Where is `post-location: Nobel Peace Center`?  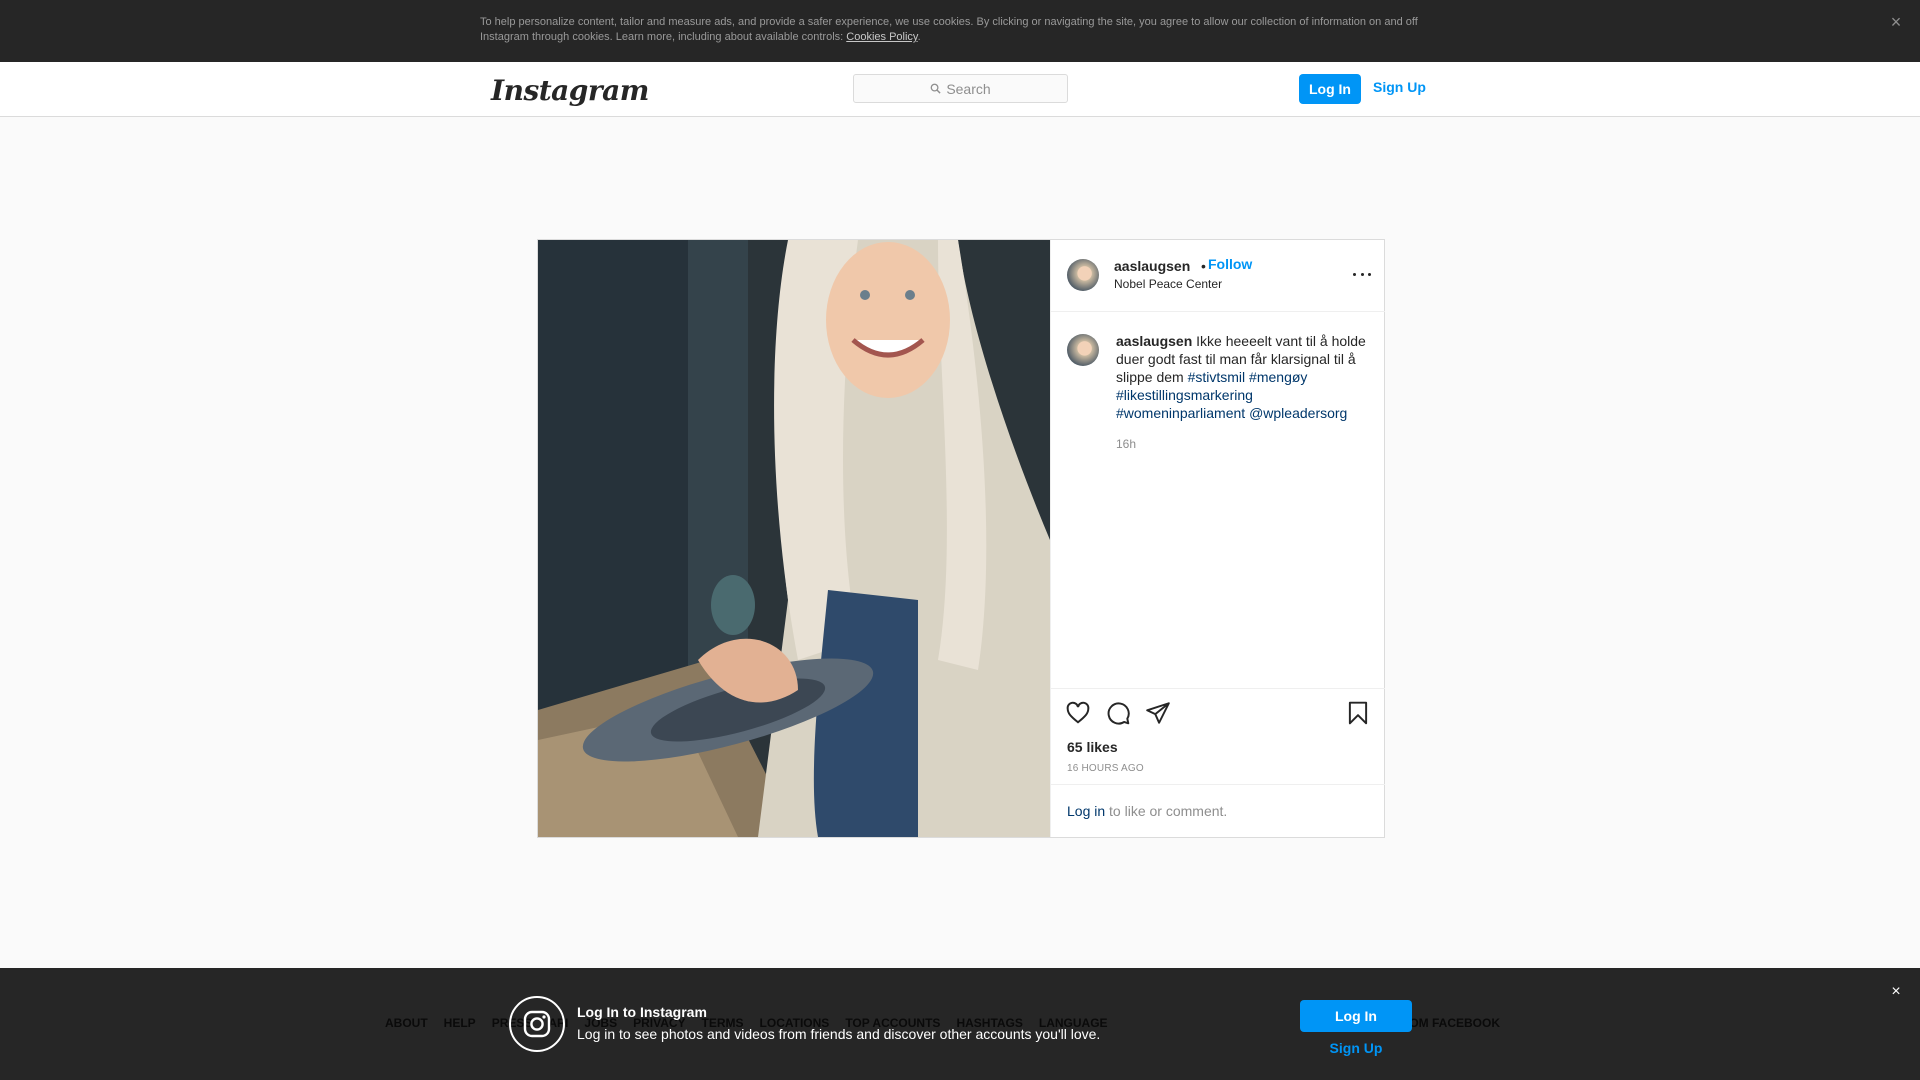 post-location: Nobel Peace Center is located at coordinates (1168, 284).